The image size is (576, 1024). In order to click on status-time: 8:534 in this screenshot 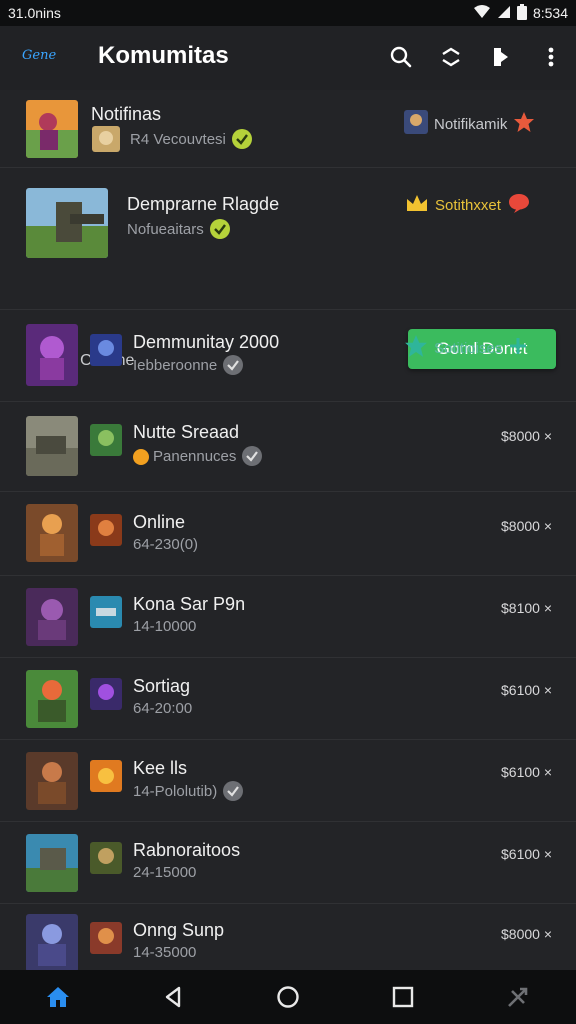, I will do `click(550, 13)`.